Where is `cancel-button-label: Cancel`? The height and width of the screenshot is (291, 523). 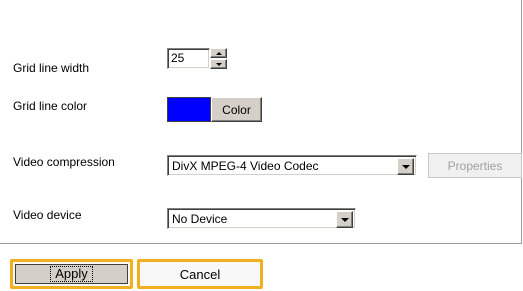 cancel-button-label: Cancel is located at coordinates (200, 274).